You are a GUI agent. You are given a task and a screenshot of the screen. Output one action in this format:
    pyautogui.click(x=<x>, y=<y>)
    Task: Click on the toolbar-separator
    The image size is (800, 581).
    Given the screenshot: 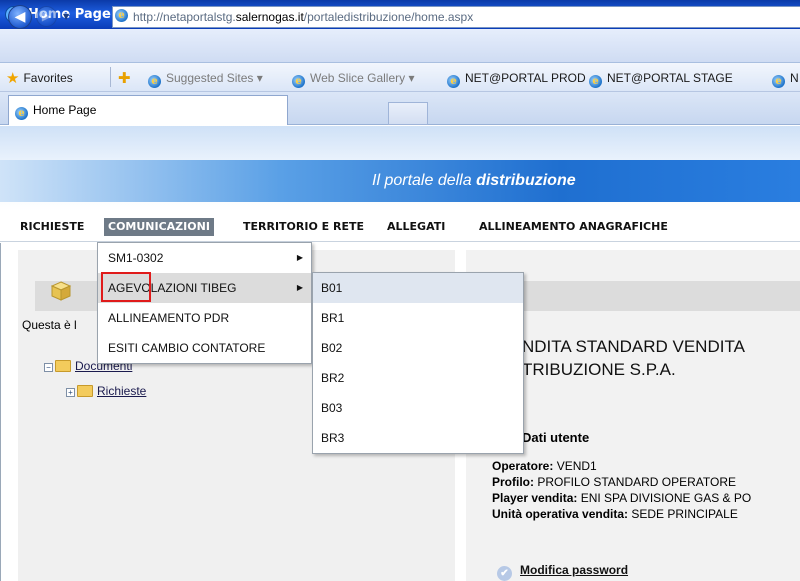 What is the action you would take?
    pyautogui.click(x=110, y=77)
    